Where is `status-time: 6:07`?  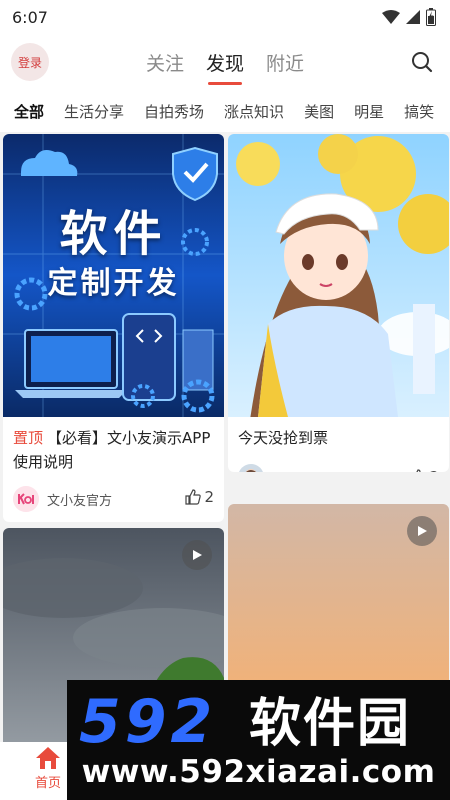 status-time: 6:07 is located at coordinates (30, 17).